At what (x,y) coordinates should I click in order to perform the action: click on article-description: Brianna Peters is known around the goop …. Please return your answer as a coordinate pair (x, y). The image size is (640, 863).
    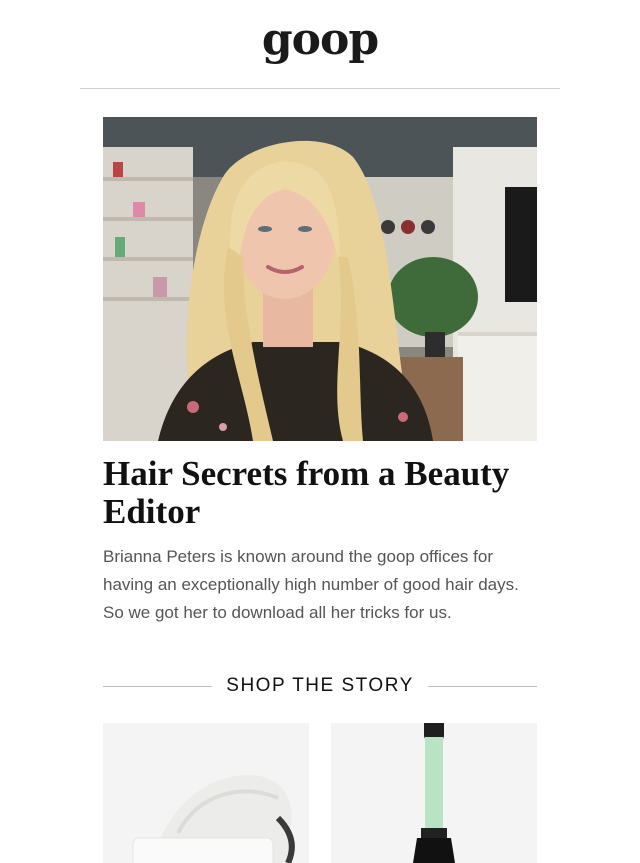
    Looking at the image, I should click on (311, 584).